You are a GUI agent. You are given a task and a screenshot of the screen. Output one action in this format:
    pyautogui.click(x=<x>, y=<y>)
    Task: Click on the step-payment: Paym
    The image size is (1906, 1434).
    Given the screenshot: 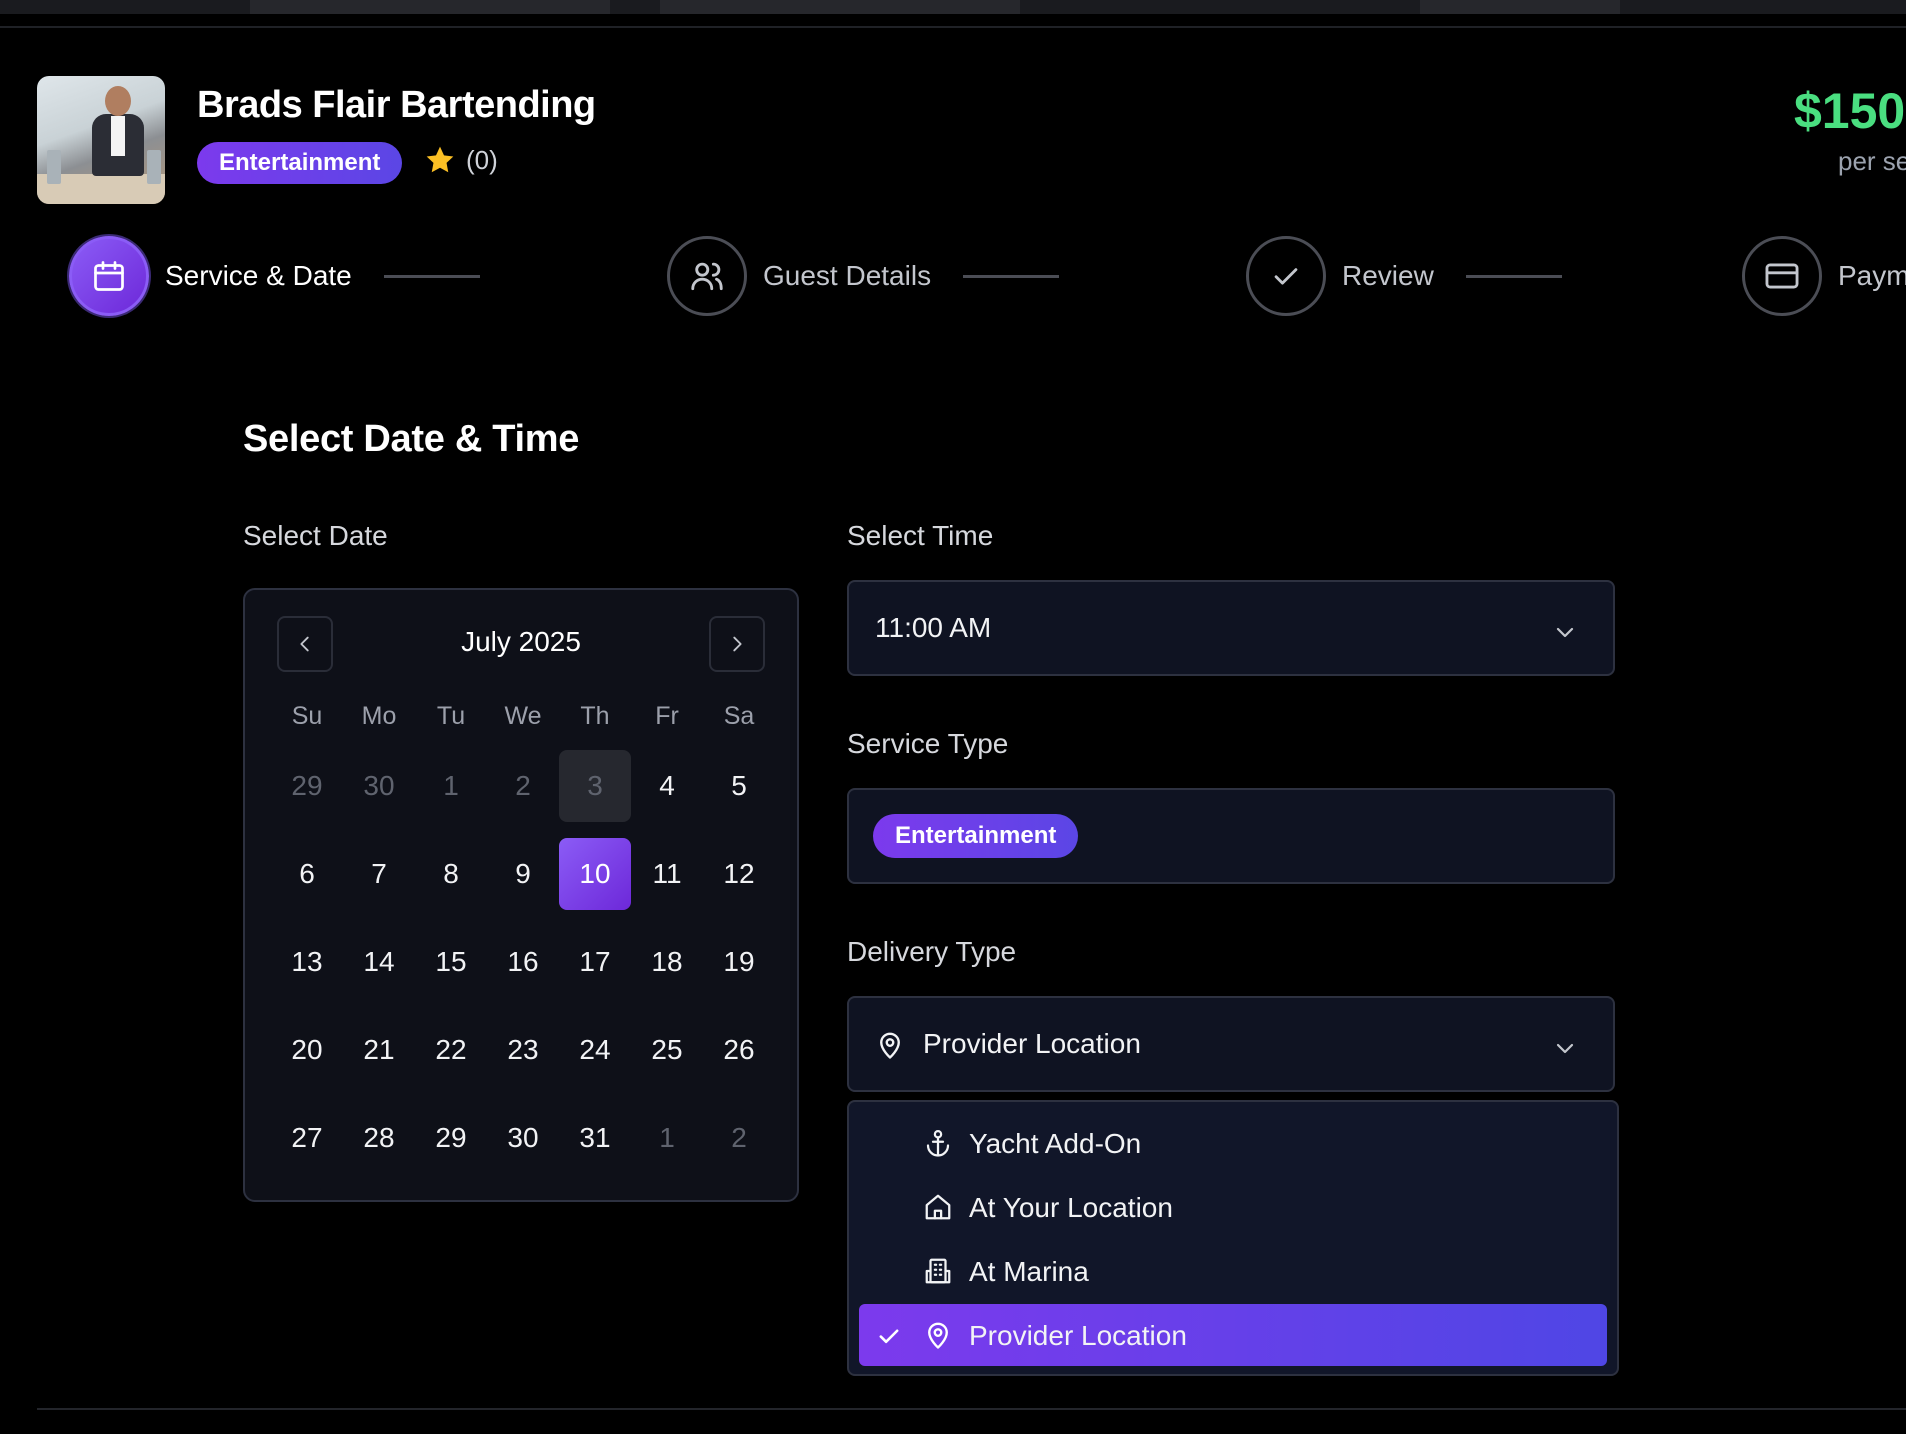 What is the action you would take?
    pyautogui.click(x=1824, y=276)
    